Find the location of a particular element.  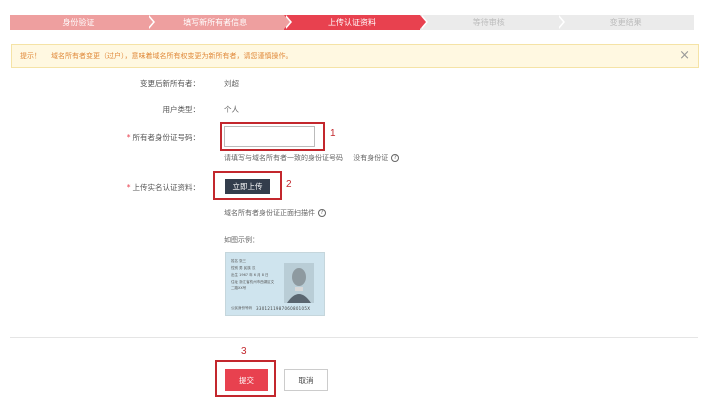

step-fill-new-owner-info: 填写新所有者信息 is located at coordinates (219, 22).